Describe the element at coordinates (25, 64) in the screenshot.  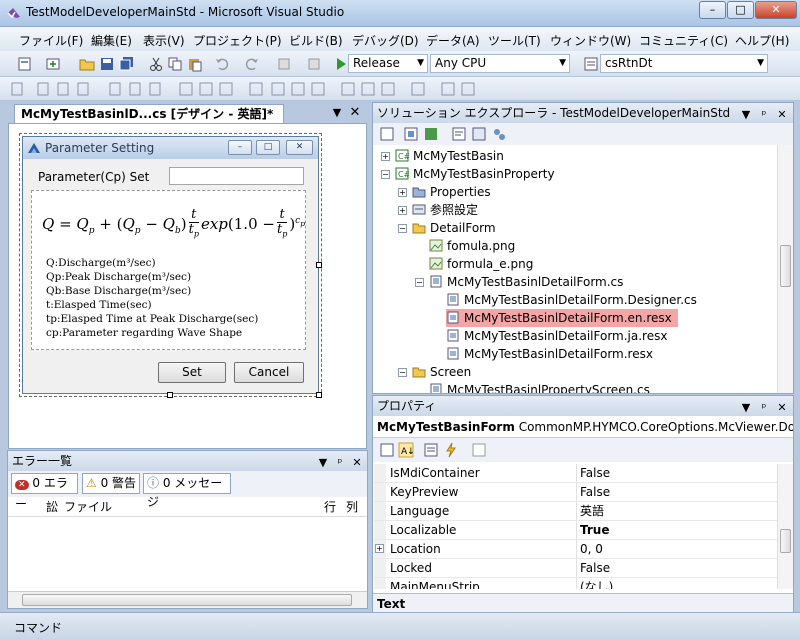
I see `new-project-icon` at that location.